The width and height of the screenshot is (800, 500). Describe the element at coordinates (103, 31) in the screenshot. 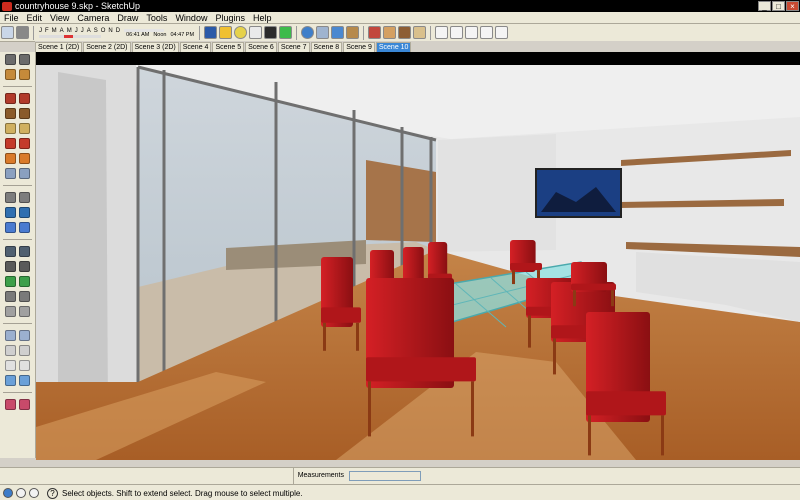

I see `month-label: O` at that location.